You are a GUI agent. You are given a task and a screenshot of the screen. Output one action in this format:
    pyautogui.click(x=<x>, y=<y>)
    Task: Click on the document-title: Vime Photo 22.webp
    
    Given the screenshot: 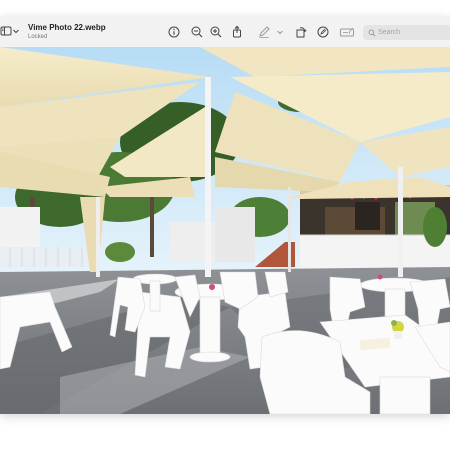 What is the action you would take?
    pyautogui.click(x=67, y=27)
    